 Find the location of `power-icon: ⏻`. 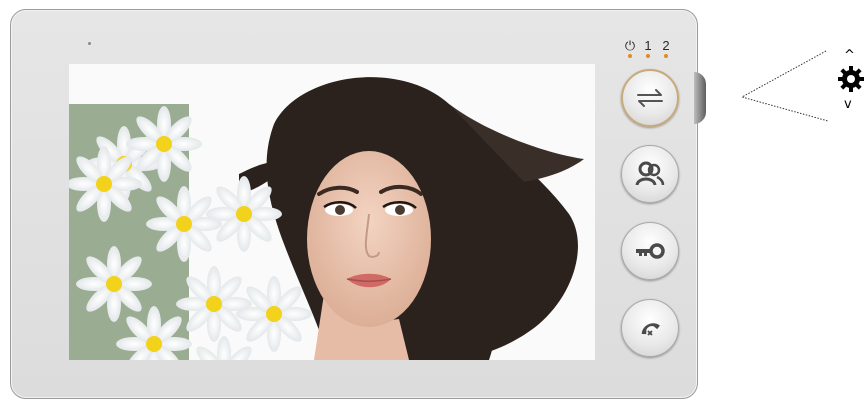

power-icon: ⏻ is located at coordinates (630, 45).